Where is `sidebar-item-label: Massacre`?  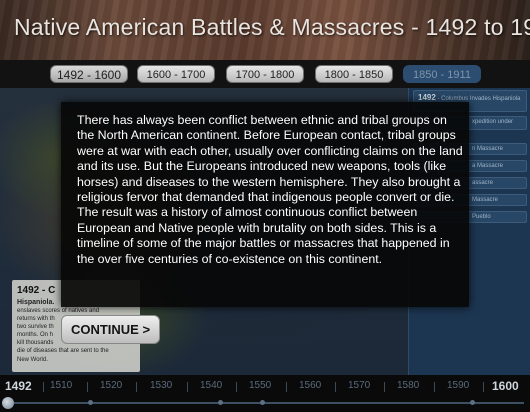
sidebar-item-label: Massacre is located at coordinates (485, 200).